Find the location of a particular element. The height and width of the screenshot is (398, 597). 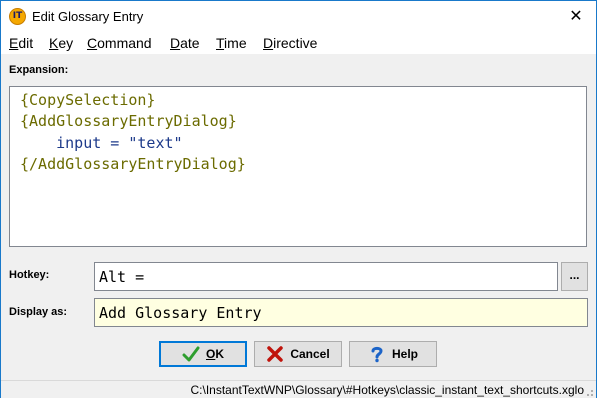

expansion-line: {CopySelection} is located at coordinates (88, 100).